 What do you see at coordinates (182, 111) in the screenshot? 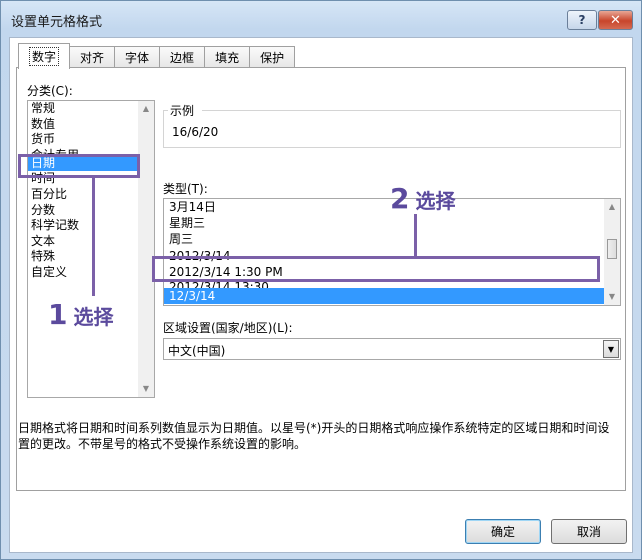
I see `sample-label: 示例` at bounding box center [182, 111].